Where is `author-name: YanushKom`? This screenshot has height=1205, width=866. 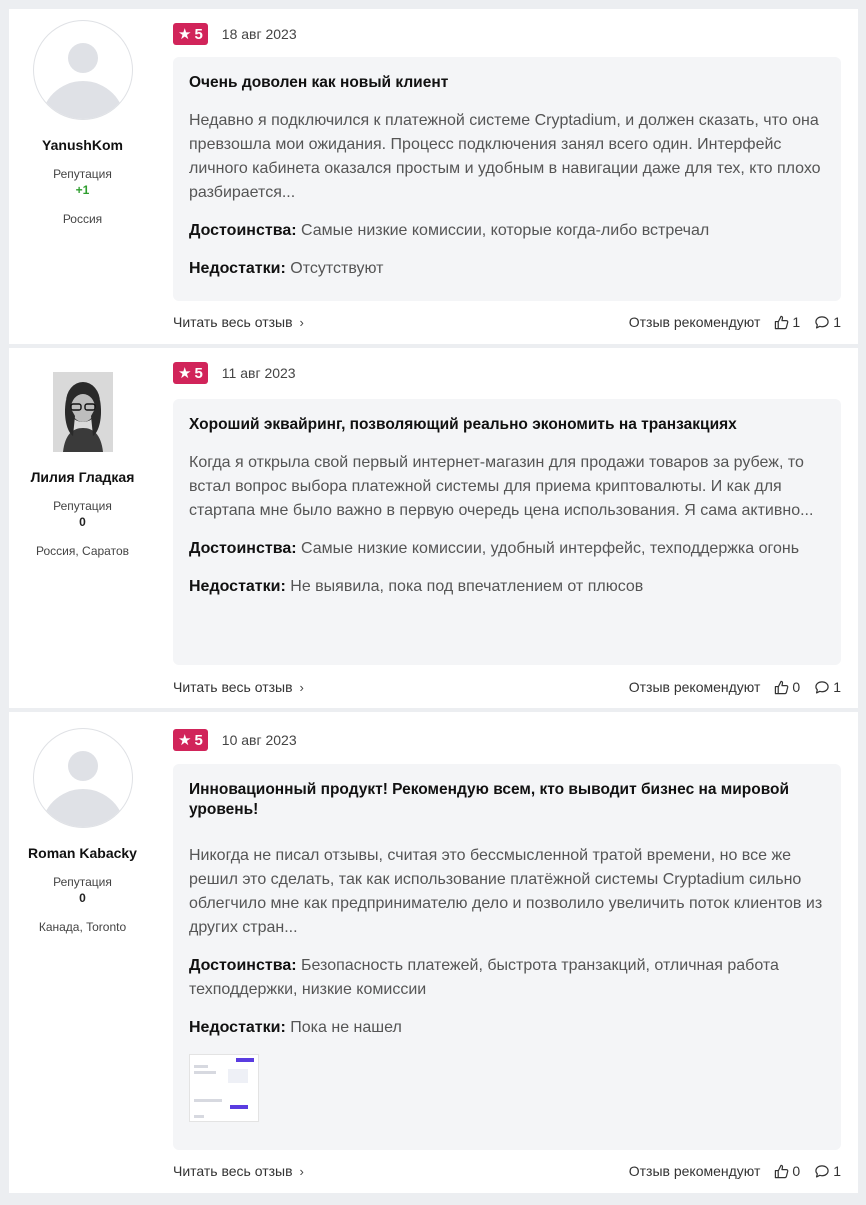 author-name: YanushKom is located at coordinates (82, 145).